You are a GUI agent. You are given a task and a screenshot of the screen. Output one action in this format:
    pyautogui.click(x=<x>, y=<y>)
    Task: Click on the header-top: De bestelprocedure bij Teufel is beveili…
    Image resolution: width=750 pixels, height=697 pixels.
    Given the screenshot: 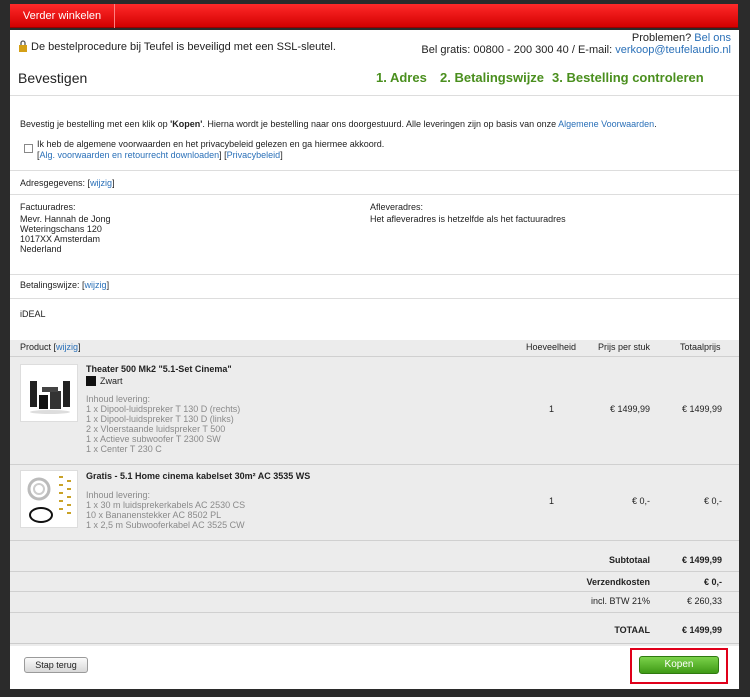 What is the action you would take?
    pyautogui.click(x=374, y=45)
    